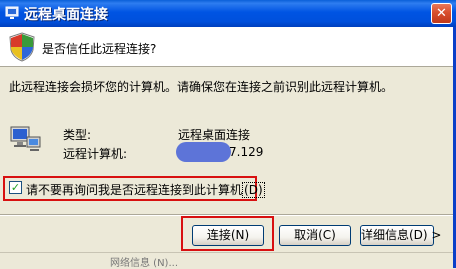 The height and width of the screenshot is (269, 456). Describe the element at coordinates (214, 135) in the screenshot. I see `type-value: 远程桌面连接` at that location.